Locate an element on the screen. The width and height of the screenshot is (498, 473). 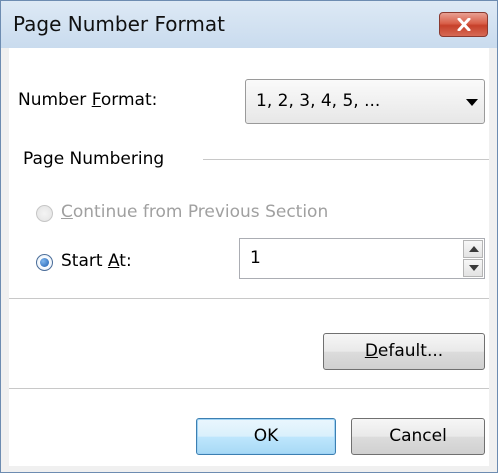
continue-radio is located at coordinates (44, 213).